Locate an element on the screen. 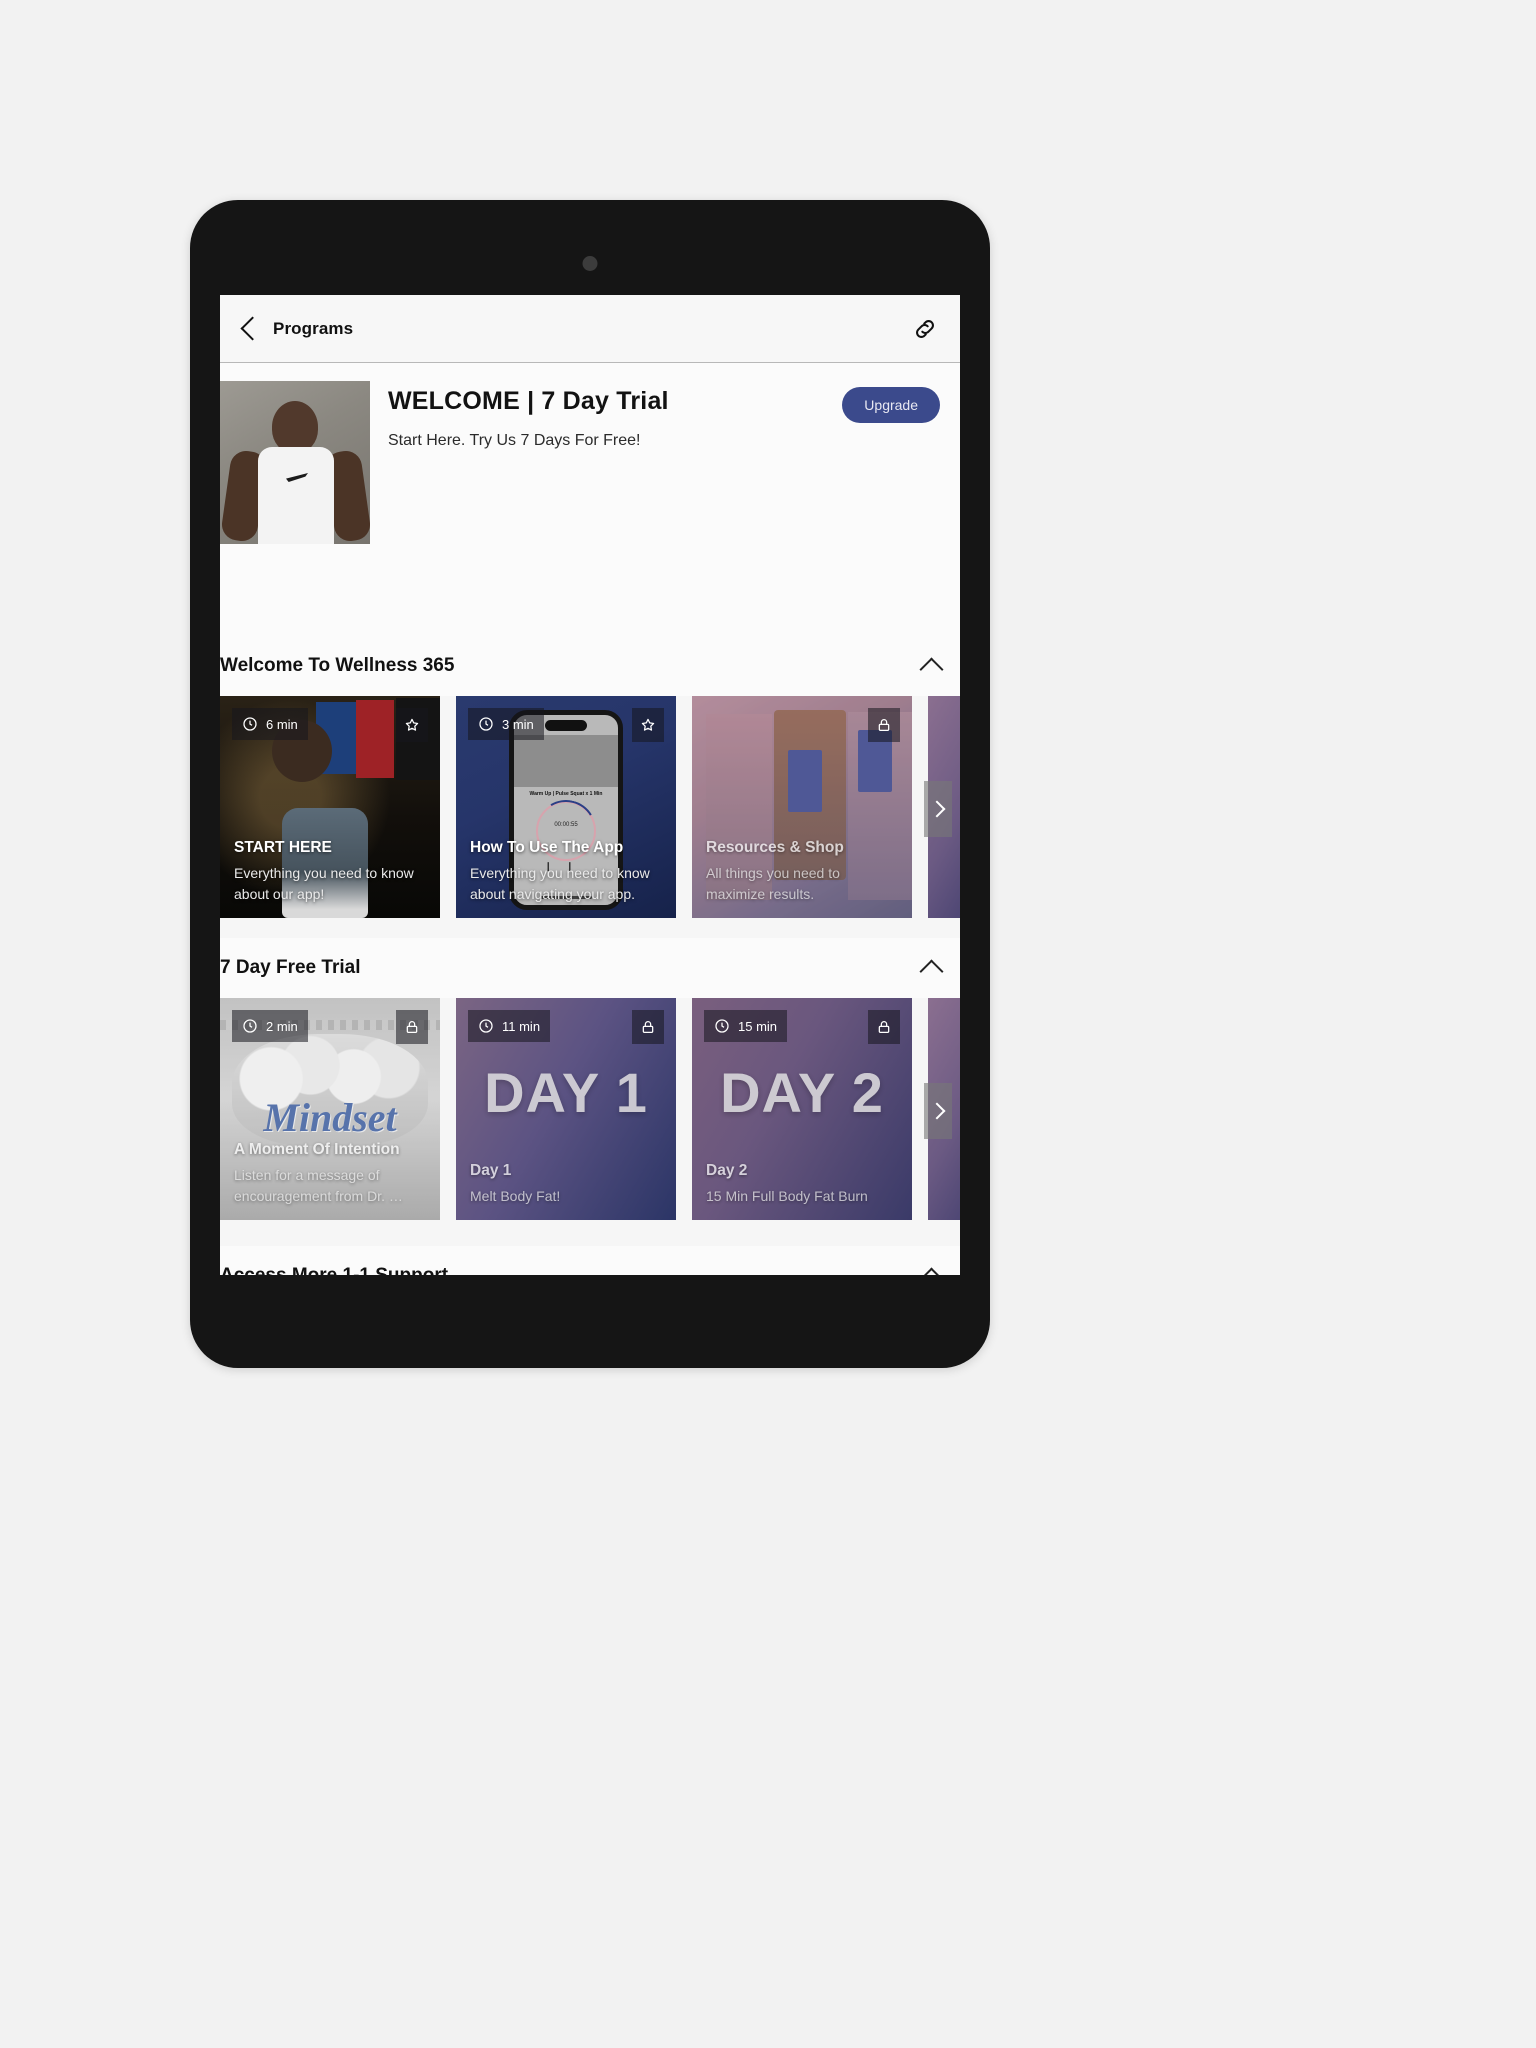 The height and width of the screenshot is (2048, 1536). link-icon is located at coordinates (925, 329).